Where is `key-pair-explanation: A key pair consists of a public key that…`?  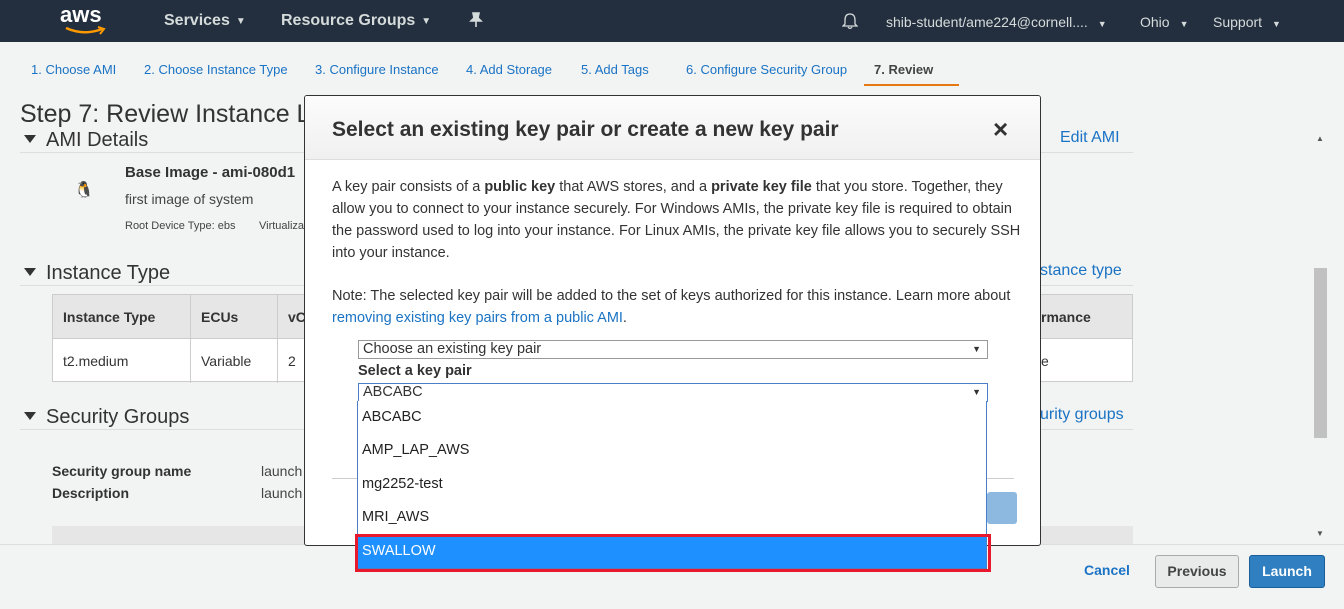
key-pair-explanation: A key pair consists of a public key that… is located at coordinates (676, 220).